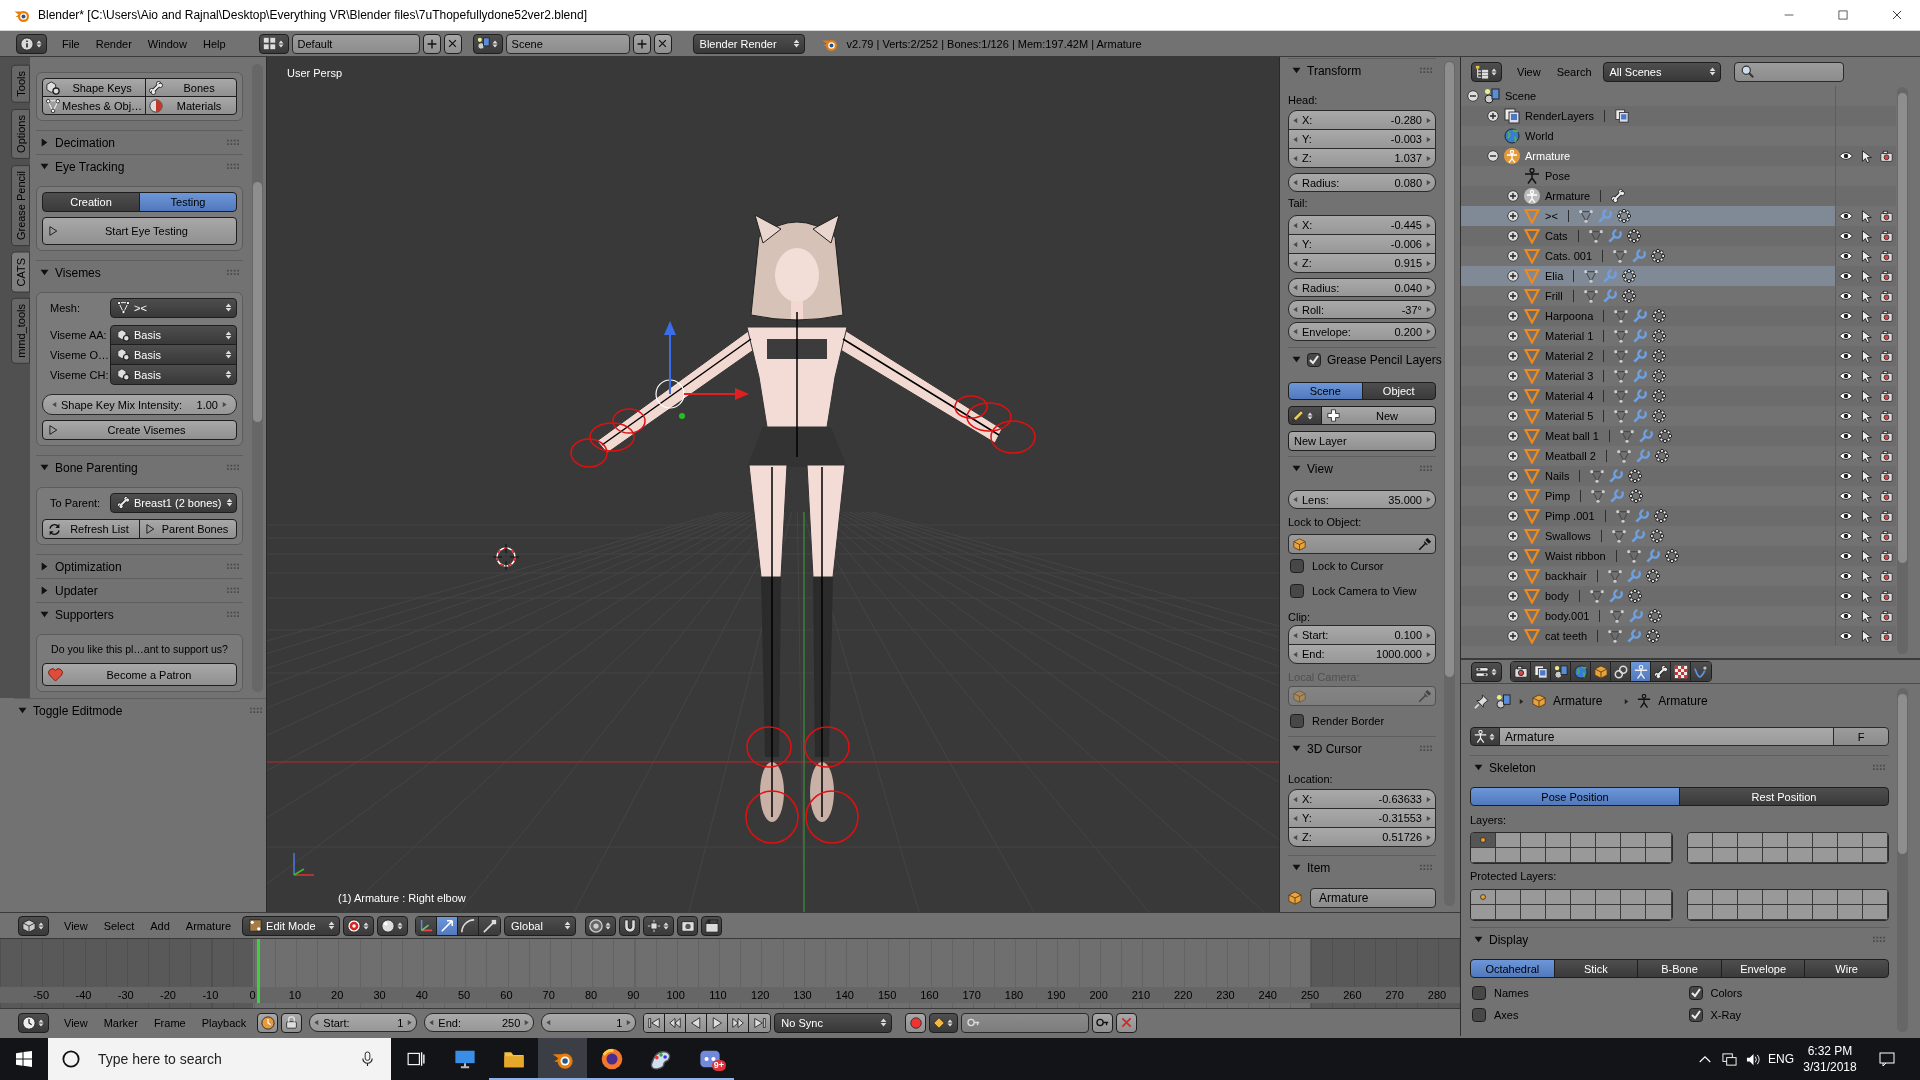  Describe the element at coordinates (1570, 516) in the screenshot. I see `tree-item-label: Pimp .001` at that location.